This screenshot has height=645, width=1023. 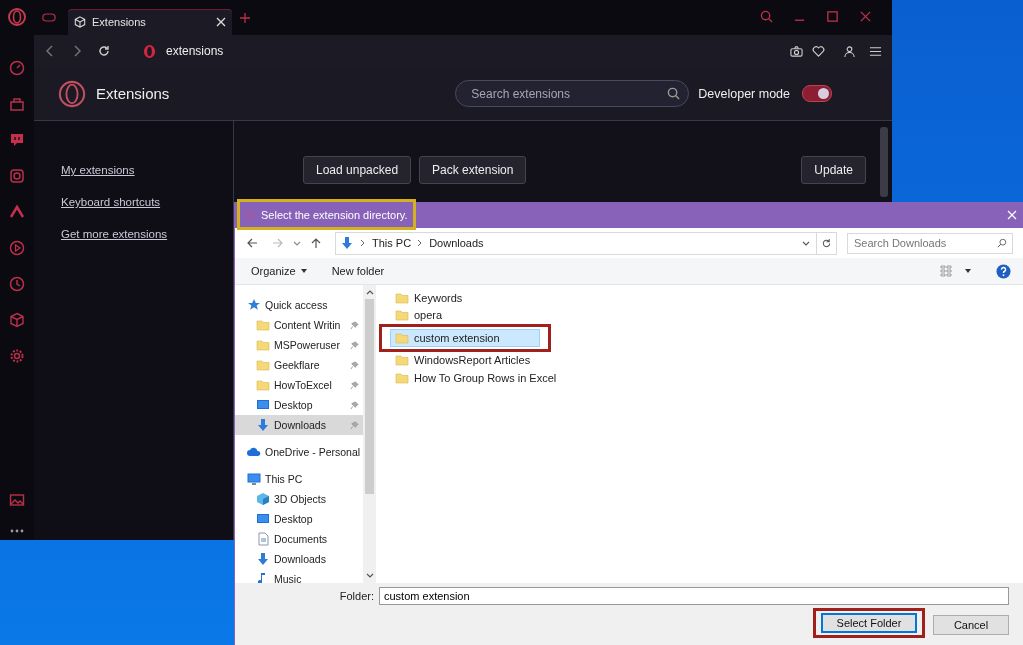 I want to click on update-button: Update, so click(x=833, y=170).